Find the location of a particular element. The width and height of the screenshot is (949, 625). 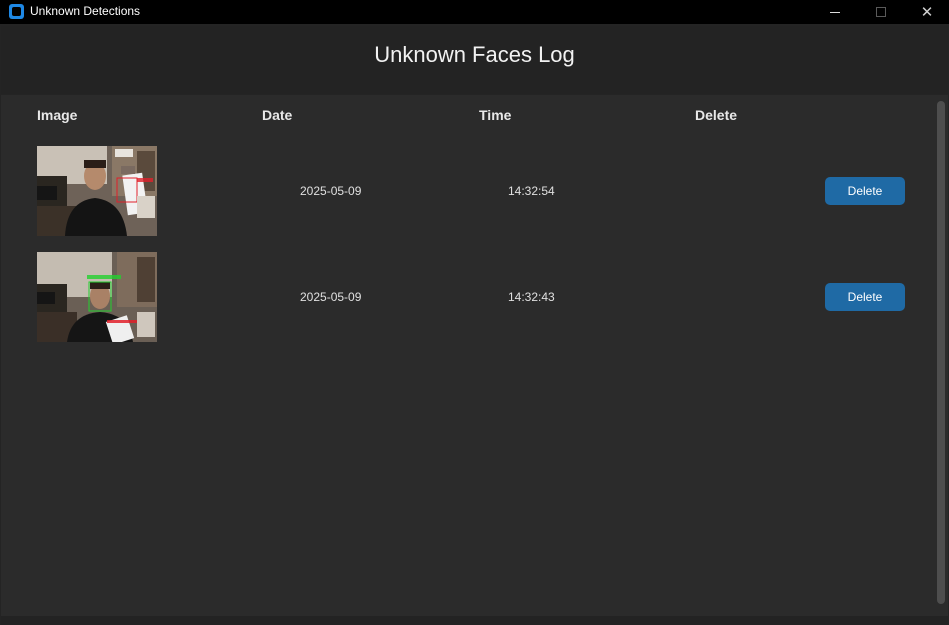

close-button: ✕ is located at coordinates (926, 12).